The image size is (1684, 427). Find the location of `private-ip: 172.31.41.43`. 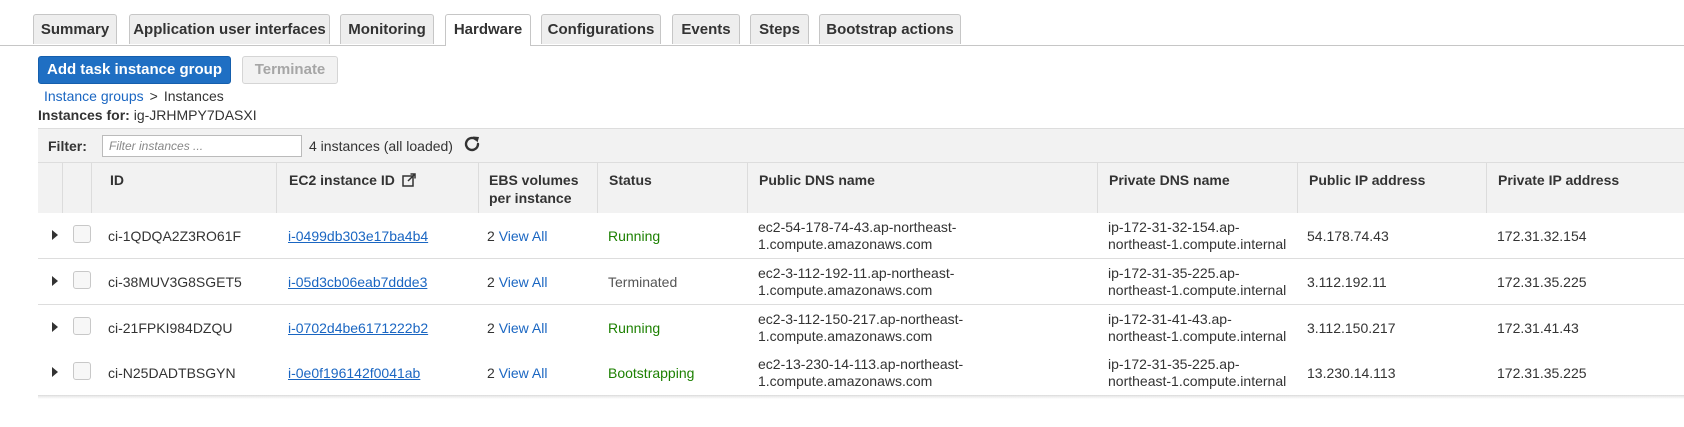

private-ip: 172.31.41.43 is located at coordinates (1538, 328).